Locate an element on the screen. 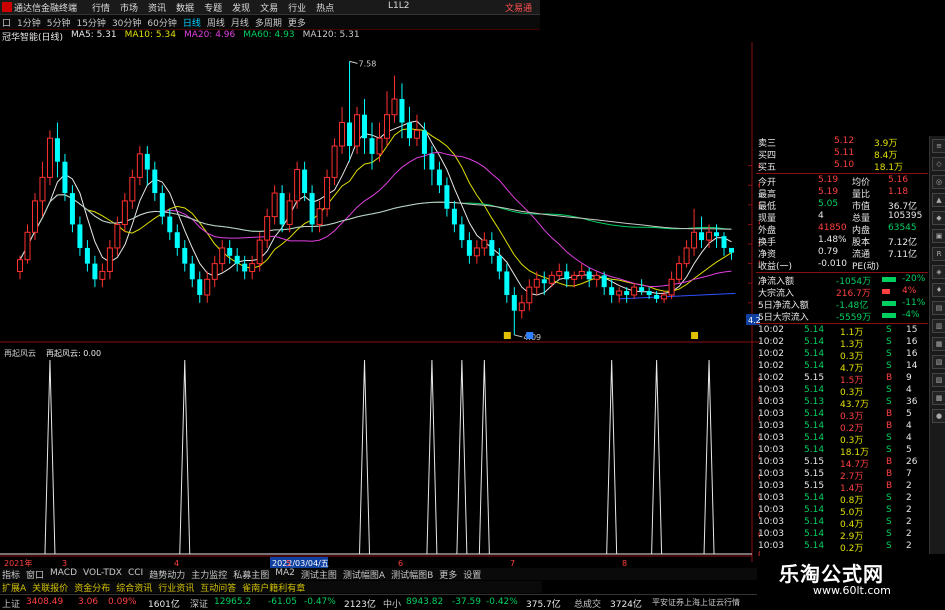 This screenshot has width=945, height=610. indicator-tab: 私募主图 is located at coordinates (251, 574).